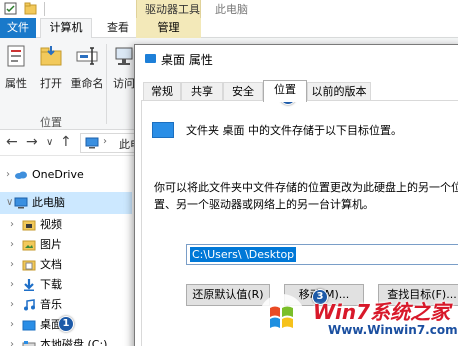 The image size is (458, 346). What do you see at coordinates (110, 143) in the screenshot?
I see `address-input: › 此电` at bounding box center [110, 143].